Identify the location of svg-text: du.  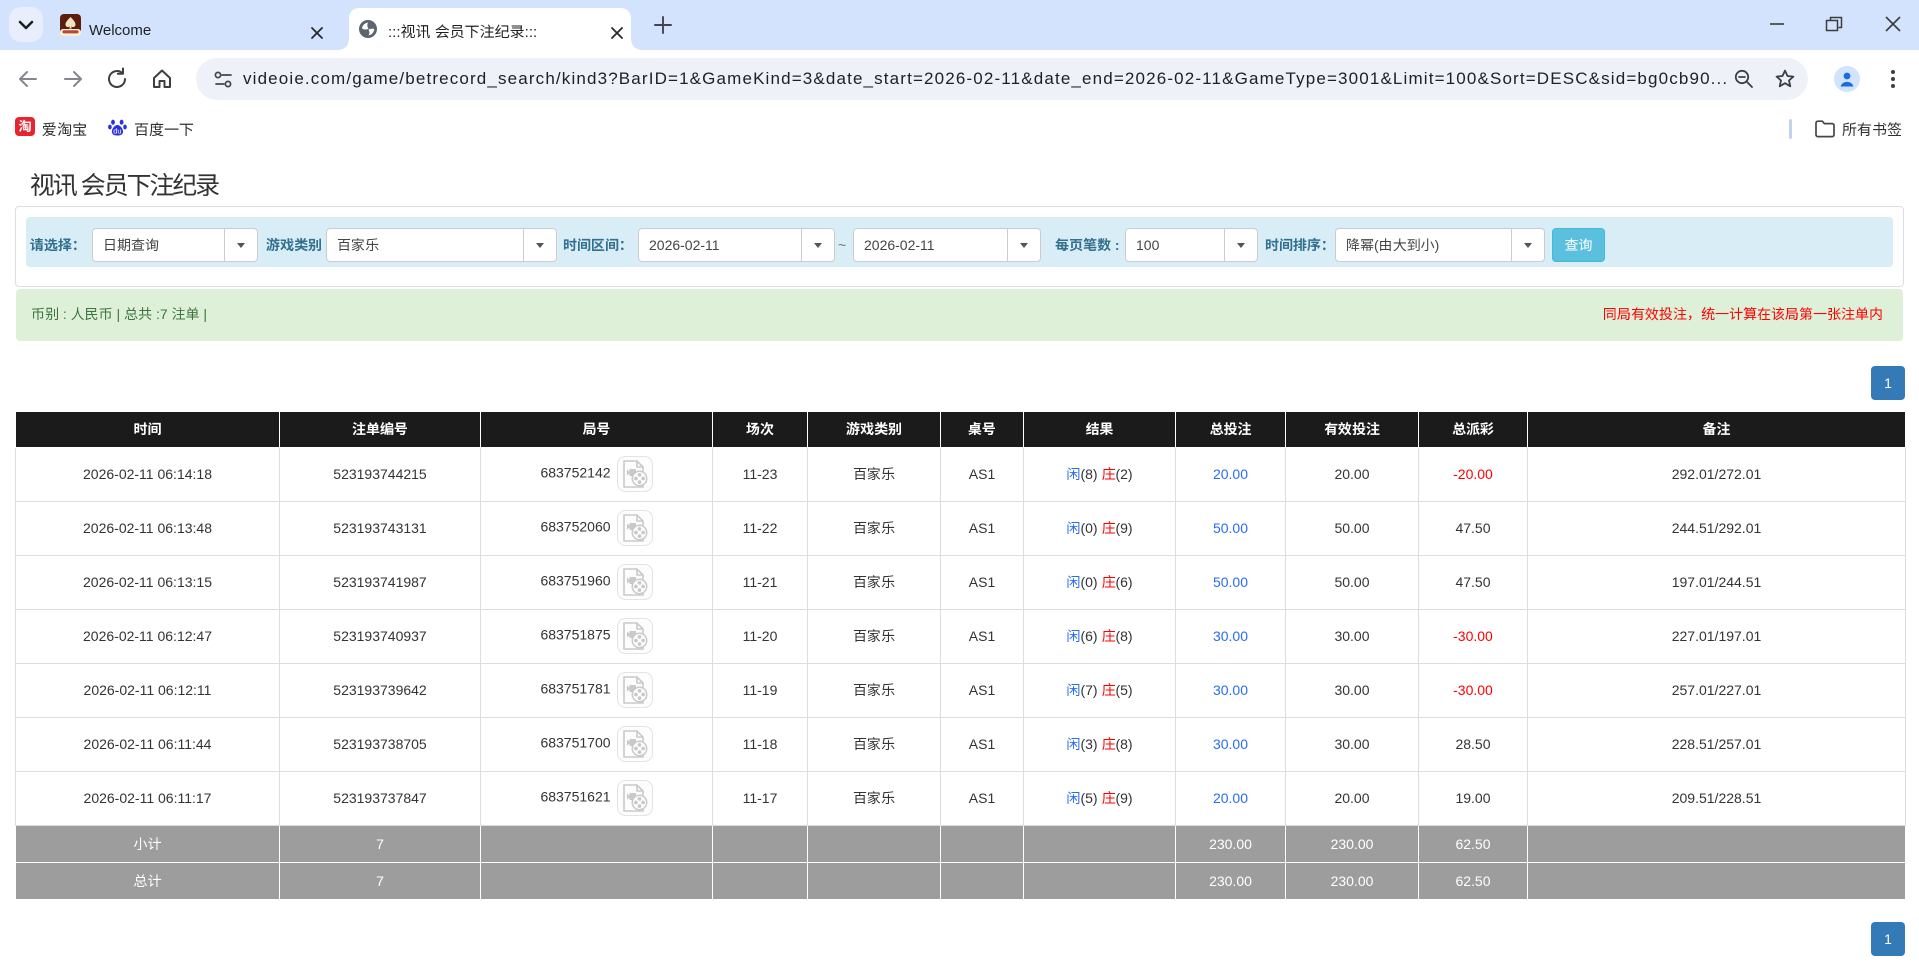
(117, 131).